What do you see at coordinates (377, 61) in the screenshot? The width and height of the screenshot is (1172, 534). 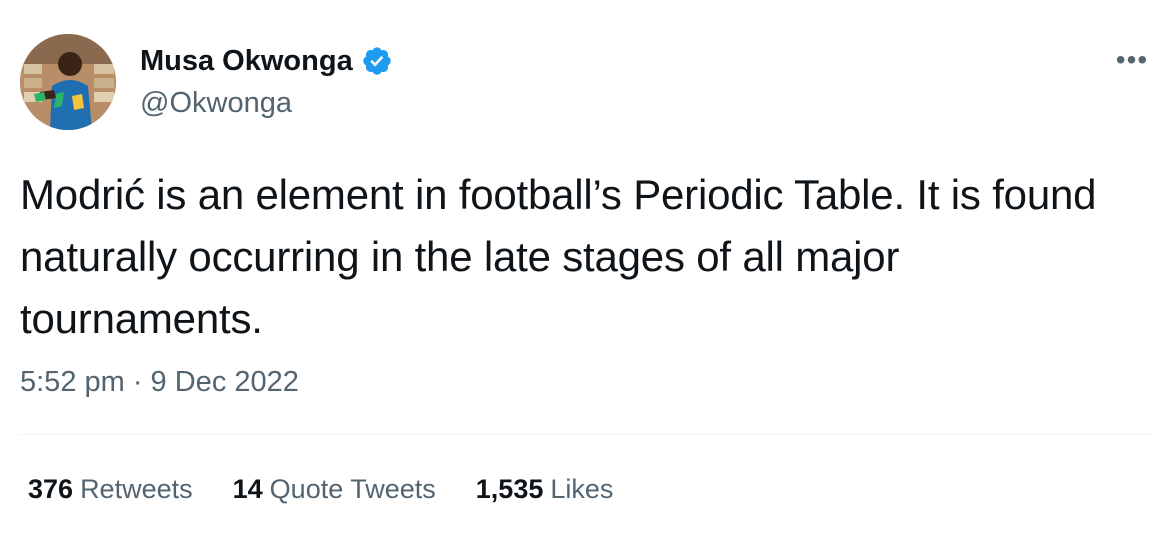 I see `verified-badge-icon` at bounding box center [377, 61].